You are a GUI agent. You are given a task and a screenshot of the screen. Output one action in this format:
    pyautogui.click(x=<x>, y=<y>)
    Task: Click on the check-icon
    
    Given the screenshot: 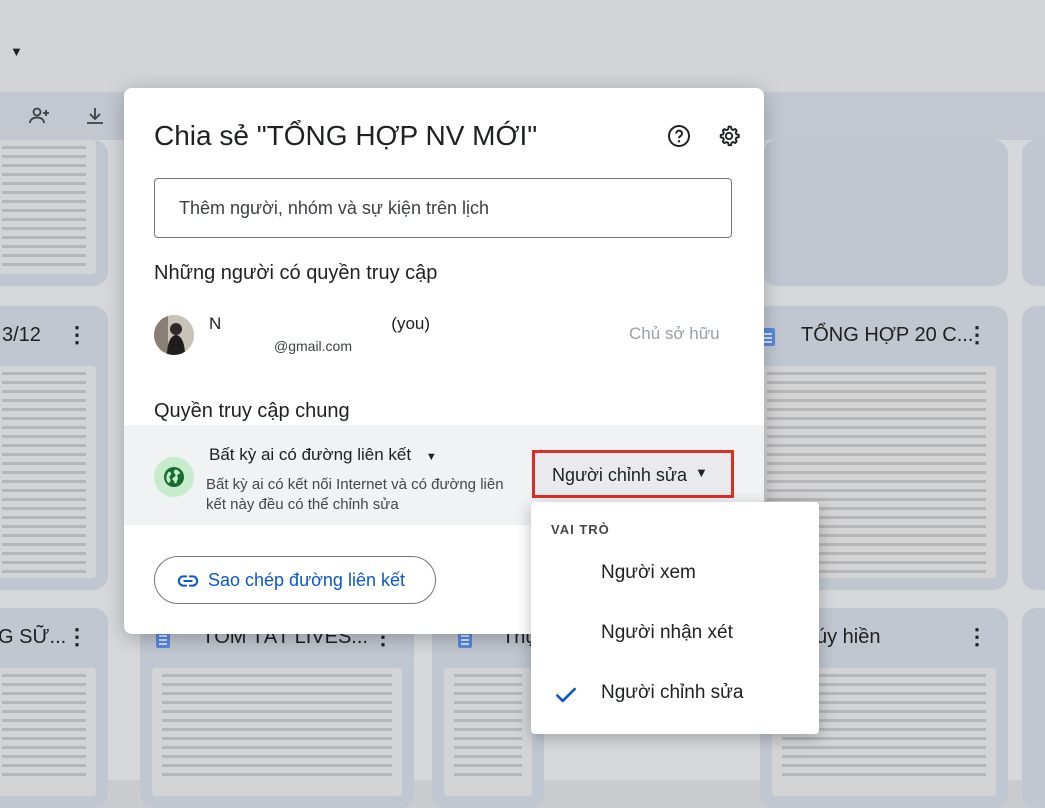 What is the action you would take?
    pyautogui.click(x=566, y=695)
    